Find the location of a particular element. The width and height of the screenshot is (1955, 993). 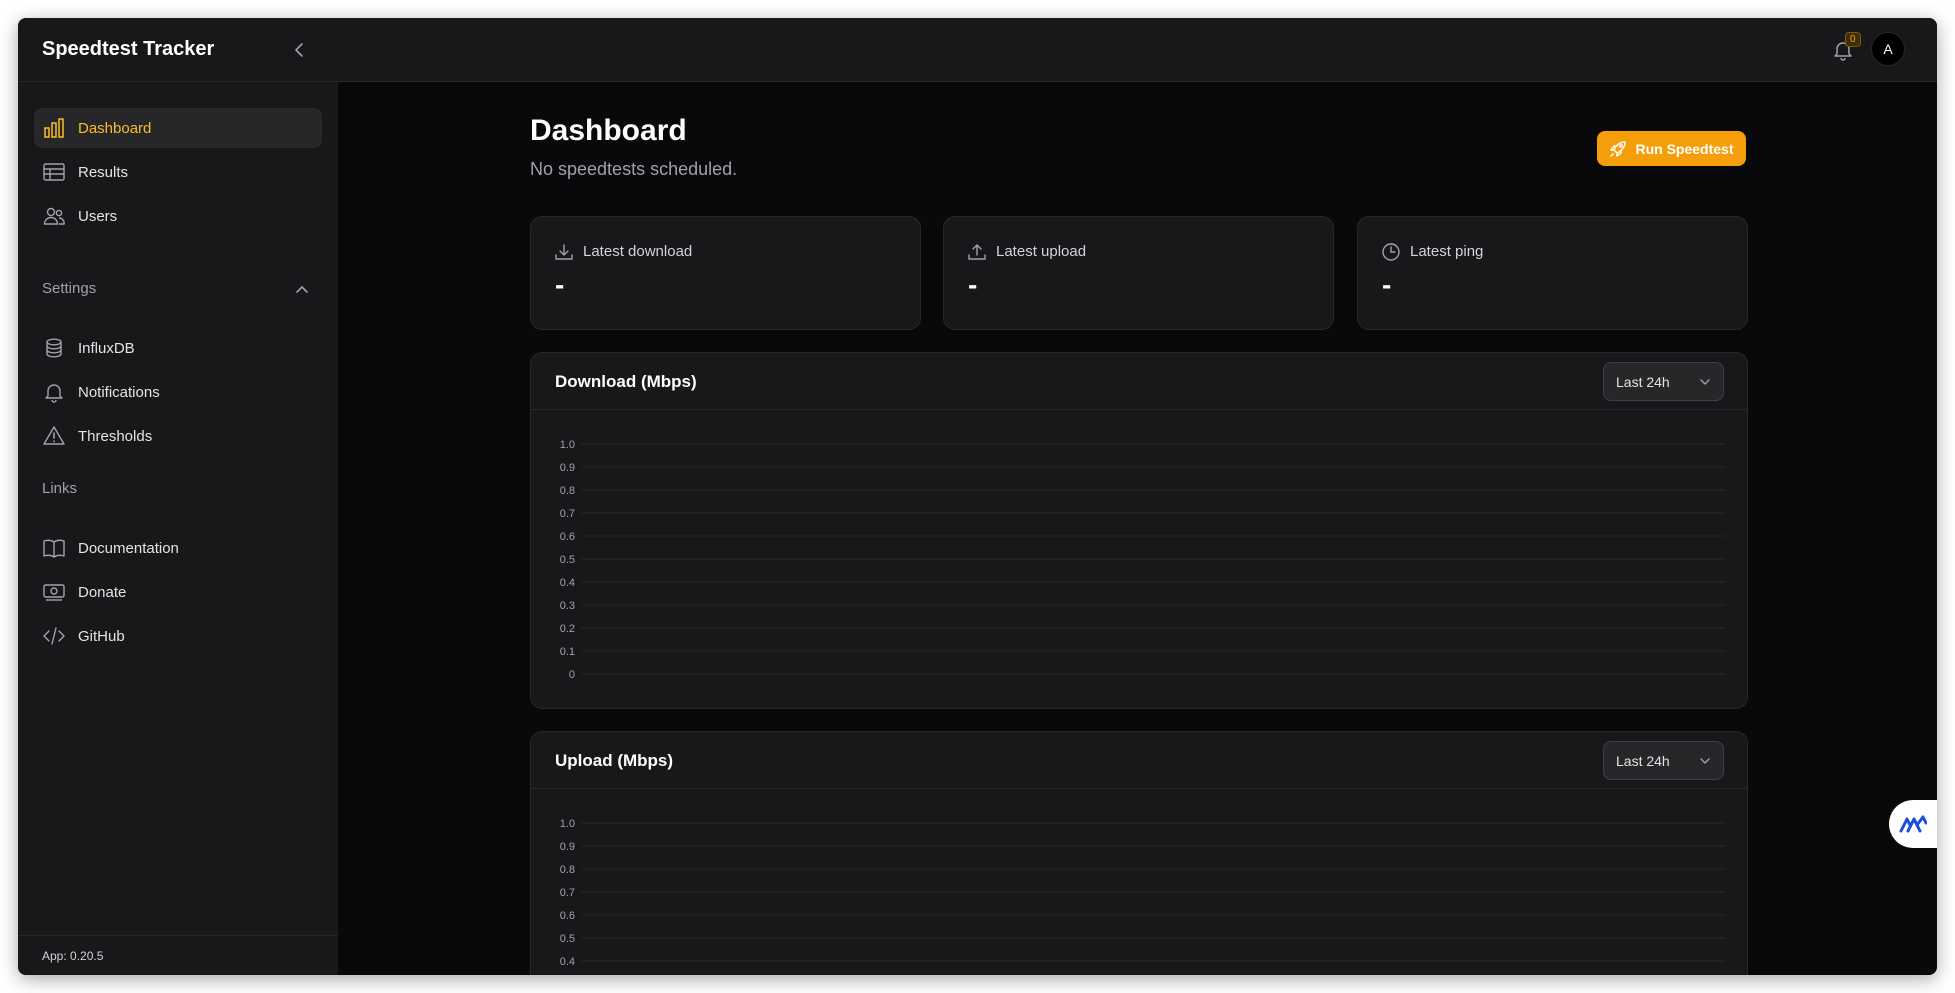

upload-chart: 1.0 0.9 0.8 0.7 0.6 0.5 0.4 is located at coordinates (1142, 893).